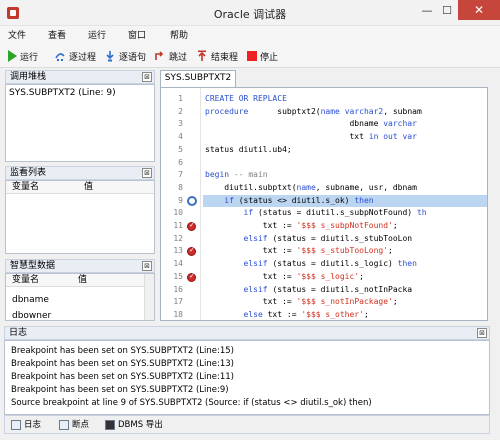 The image size is (500, 440). What do you see at coordinates (178, 57) in the screenshot?
I see `jump-label: 跳过` at bounding box center [178, 57].